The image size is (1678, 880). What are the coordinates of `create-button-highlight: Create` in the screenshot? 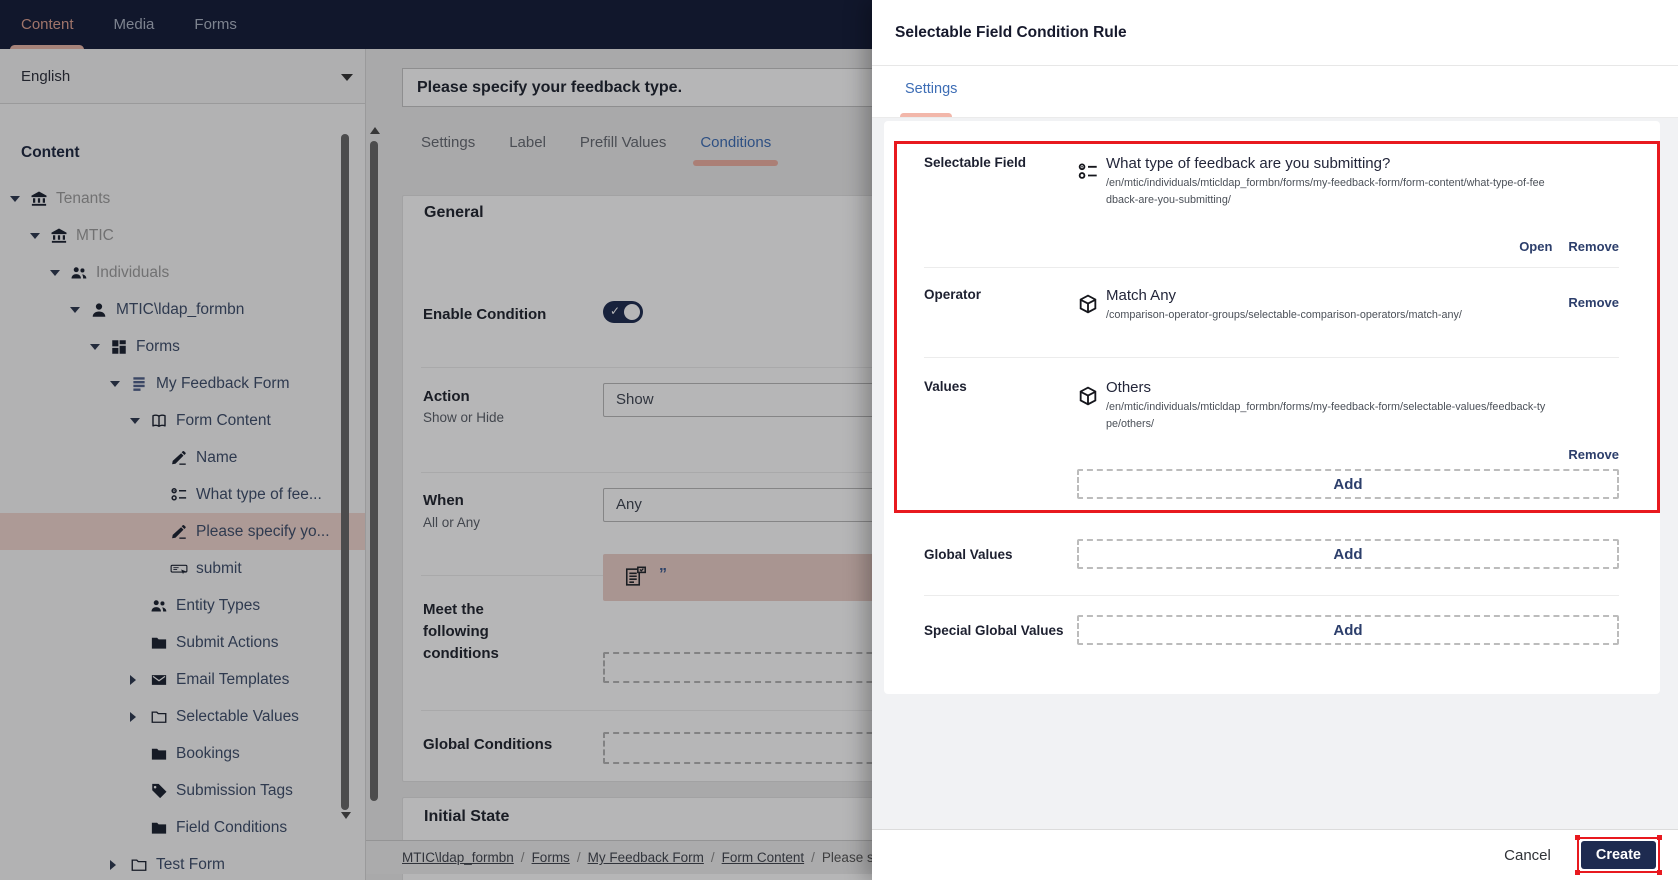 It's located at (1618, 855).